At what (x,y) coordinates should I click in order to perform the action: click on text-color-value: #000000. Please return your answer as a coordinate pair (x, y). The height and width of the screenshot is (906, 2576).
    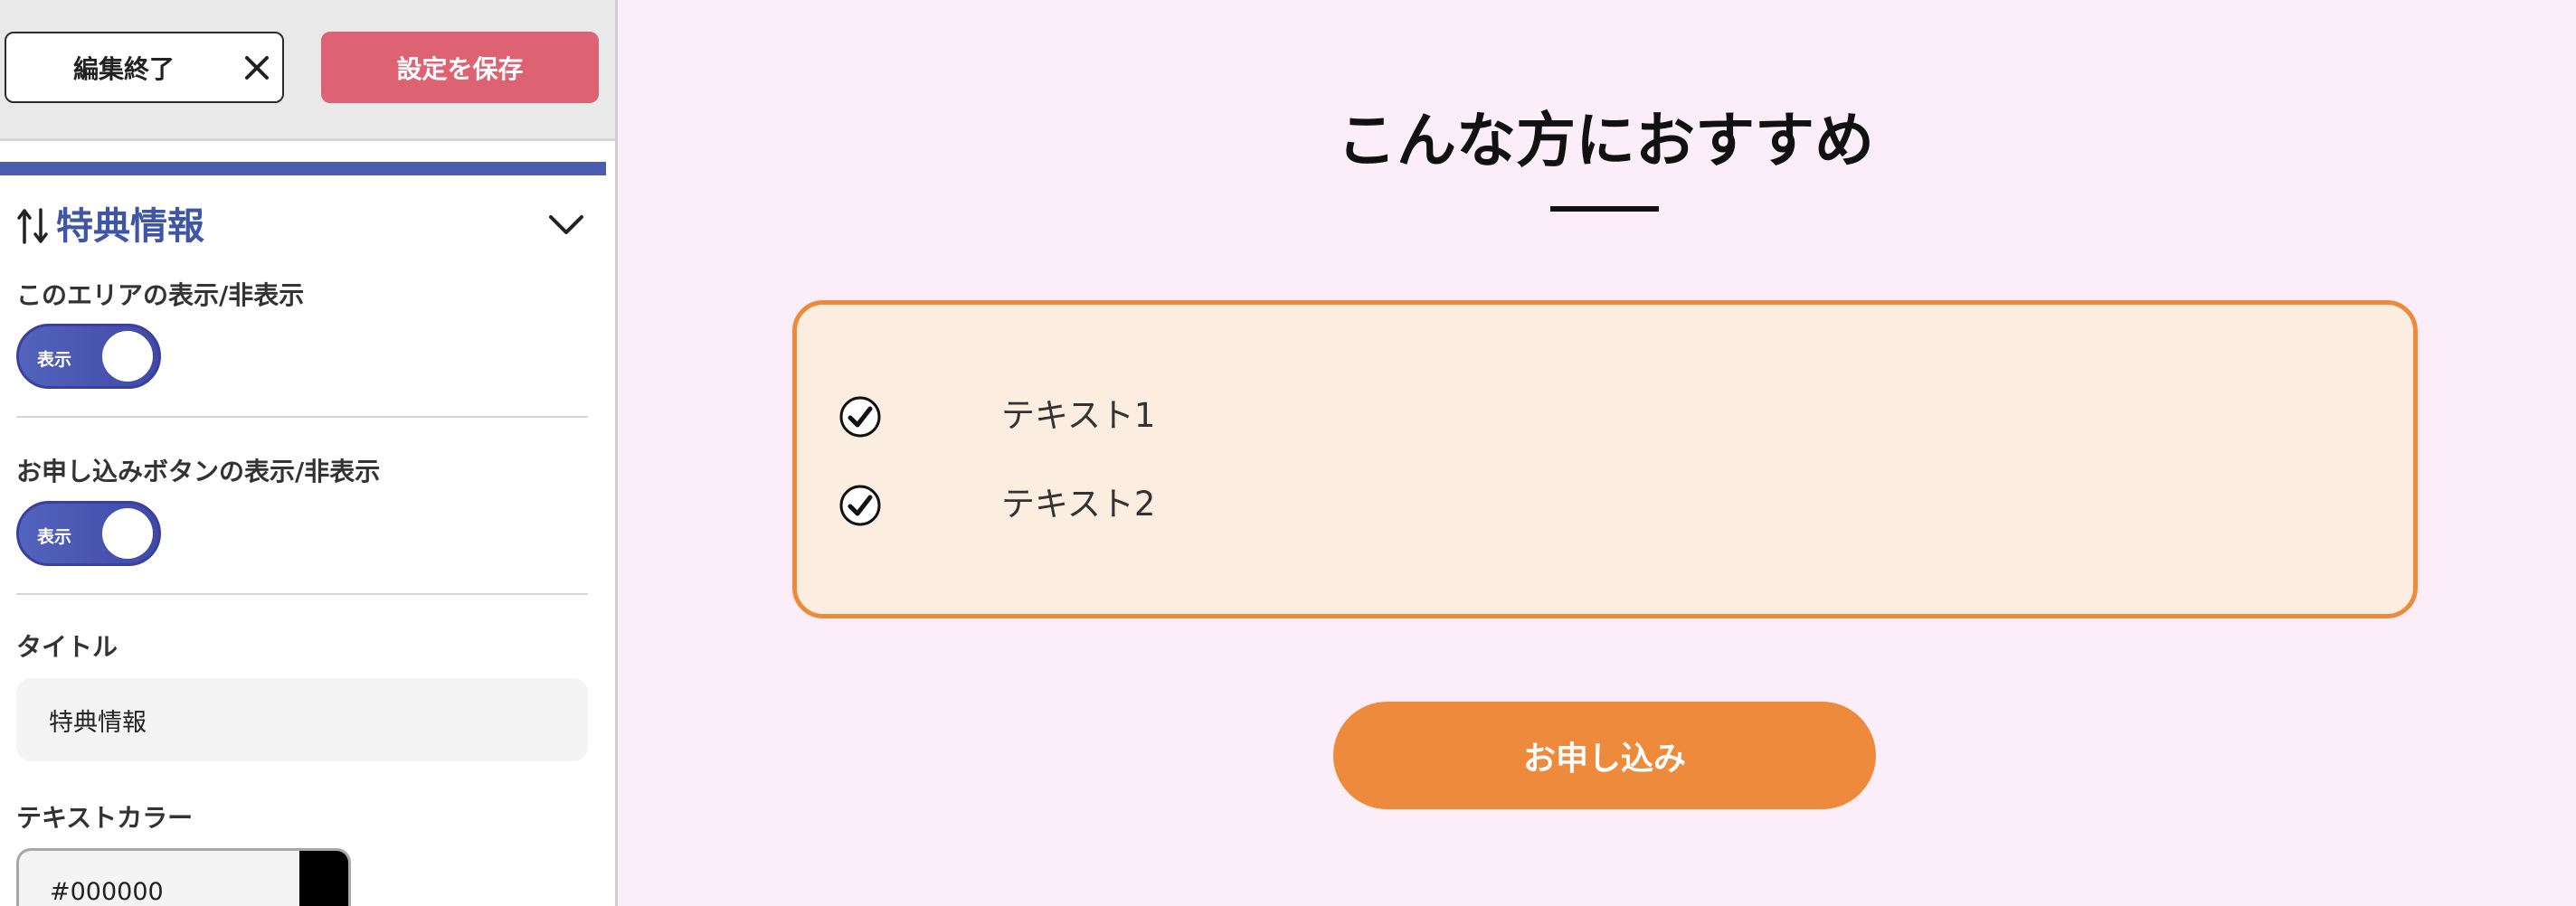
    Looking at the image, I should click on (107, 892).